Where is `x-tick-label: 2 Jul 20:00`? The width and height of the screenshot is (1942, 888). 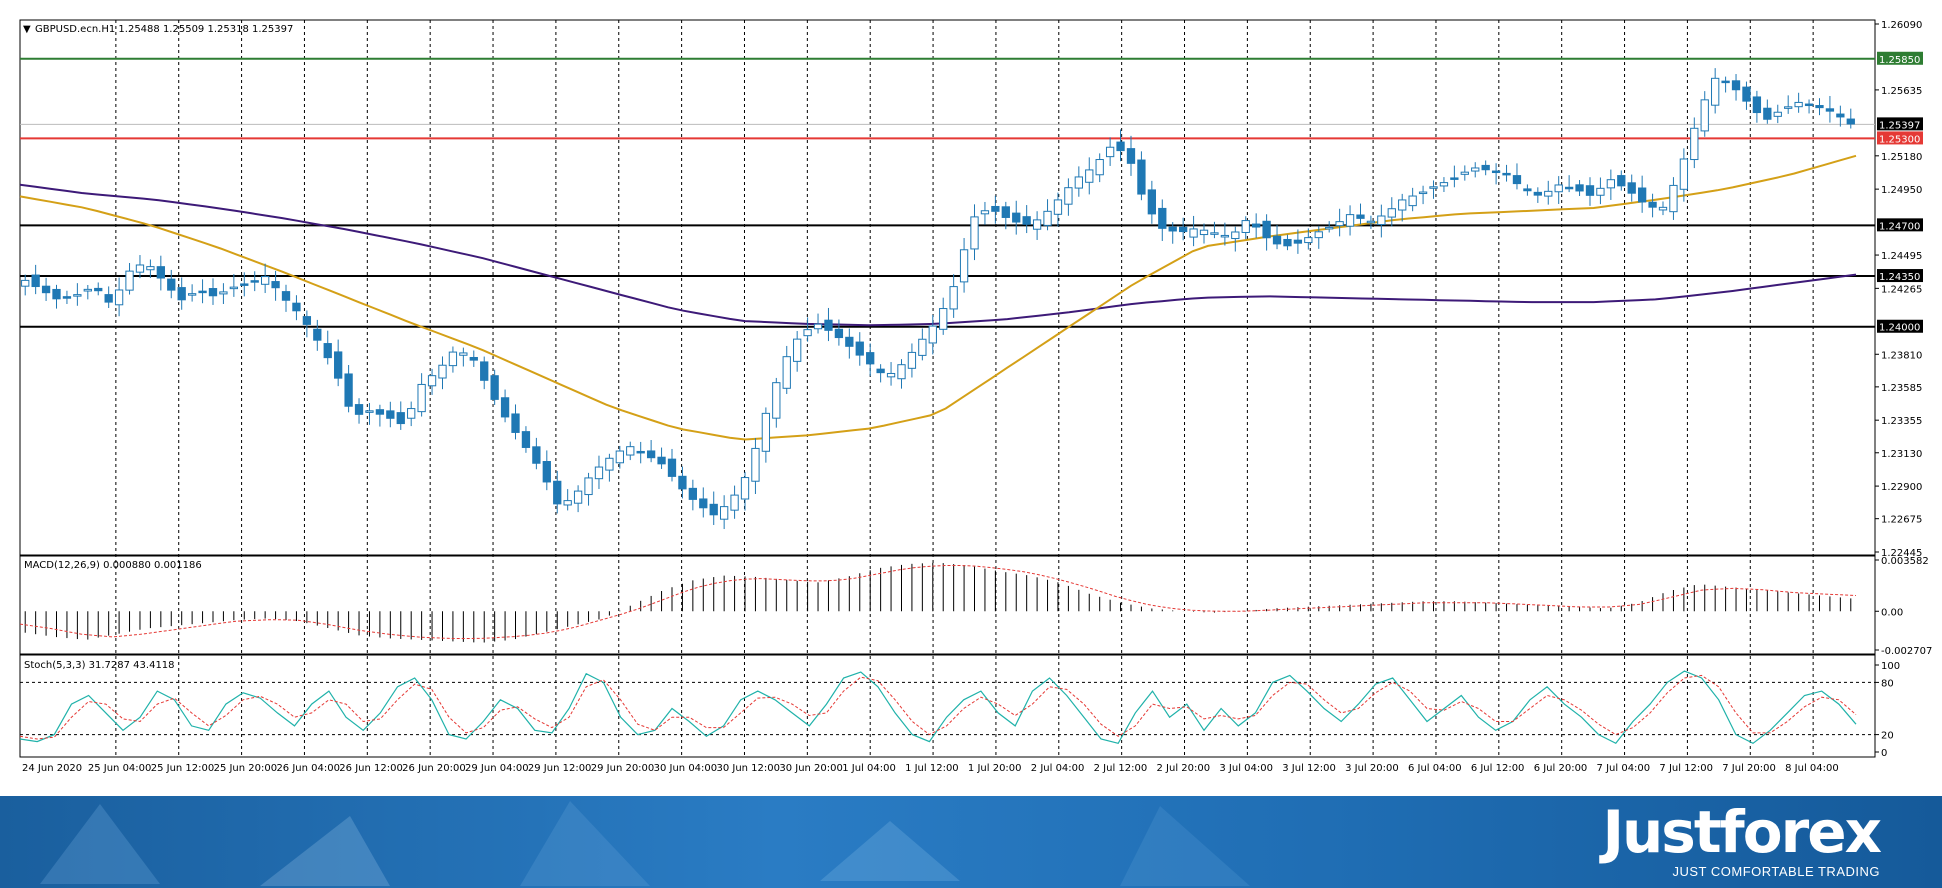
x-tick-label: 2 Jul 20:00 is located at coordinates (1184, 768).